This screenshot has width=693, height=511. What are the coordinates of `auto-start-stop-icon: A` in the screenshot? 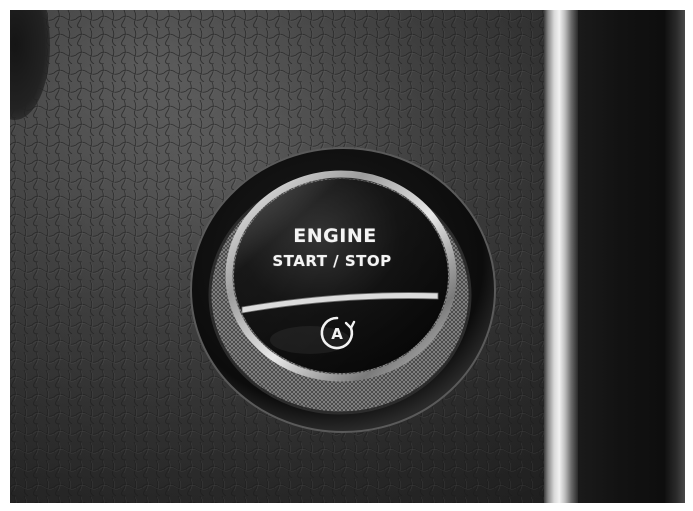 It's located at (338, 333).